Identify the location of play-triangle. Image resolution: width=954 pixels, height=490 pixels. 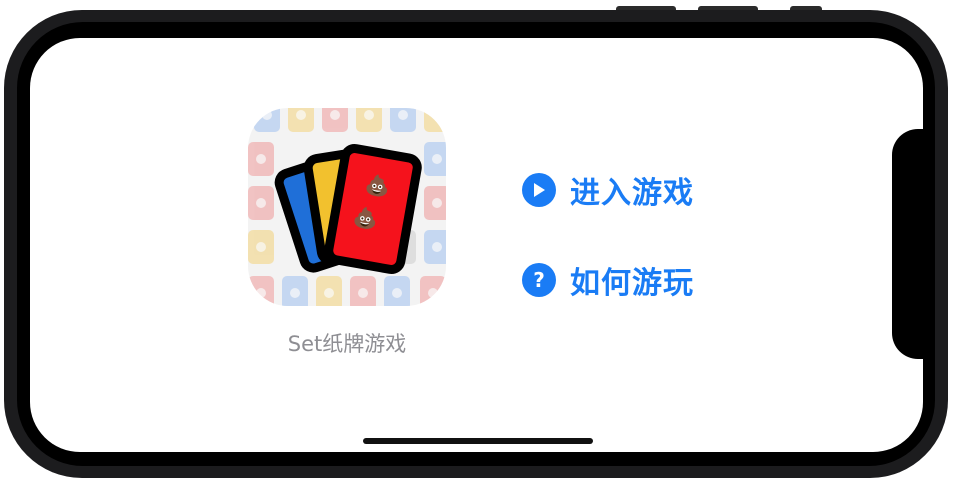
(539, 190).